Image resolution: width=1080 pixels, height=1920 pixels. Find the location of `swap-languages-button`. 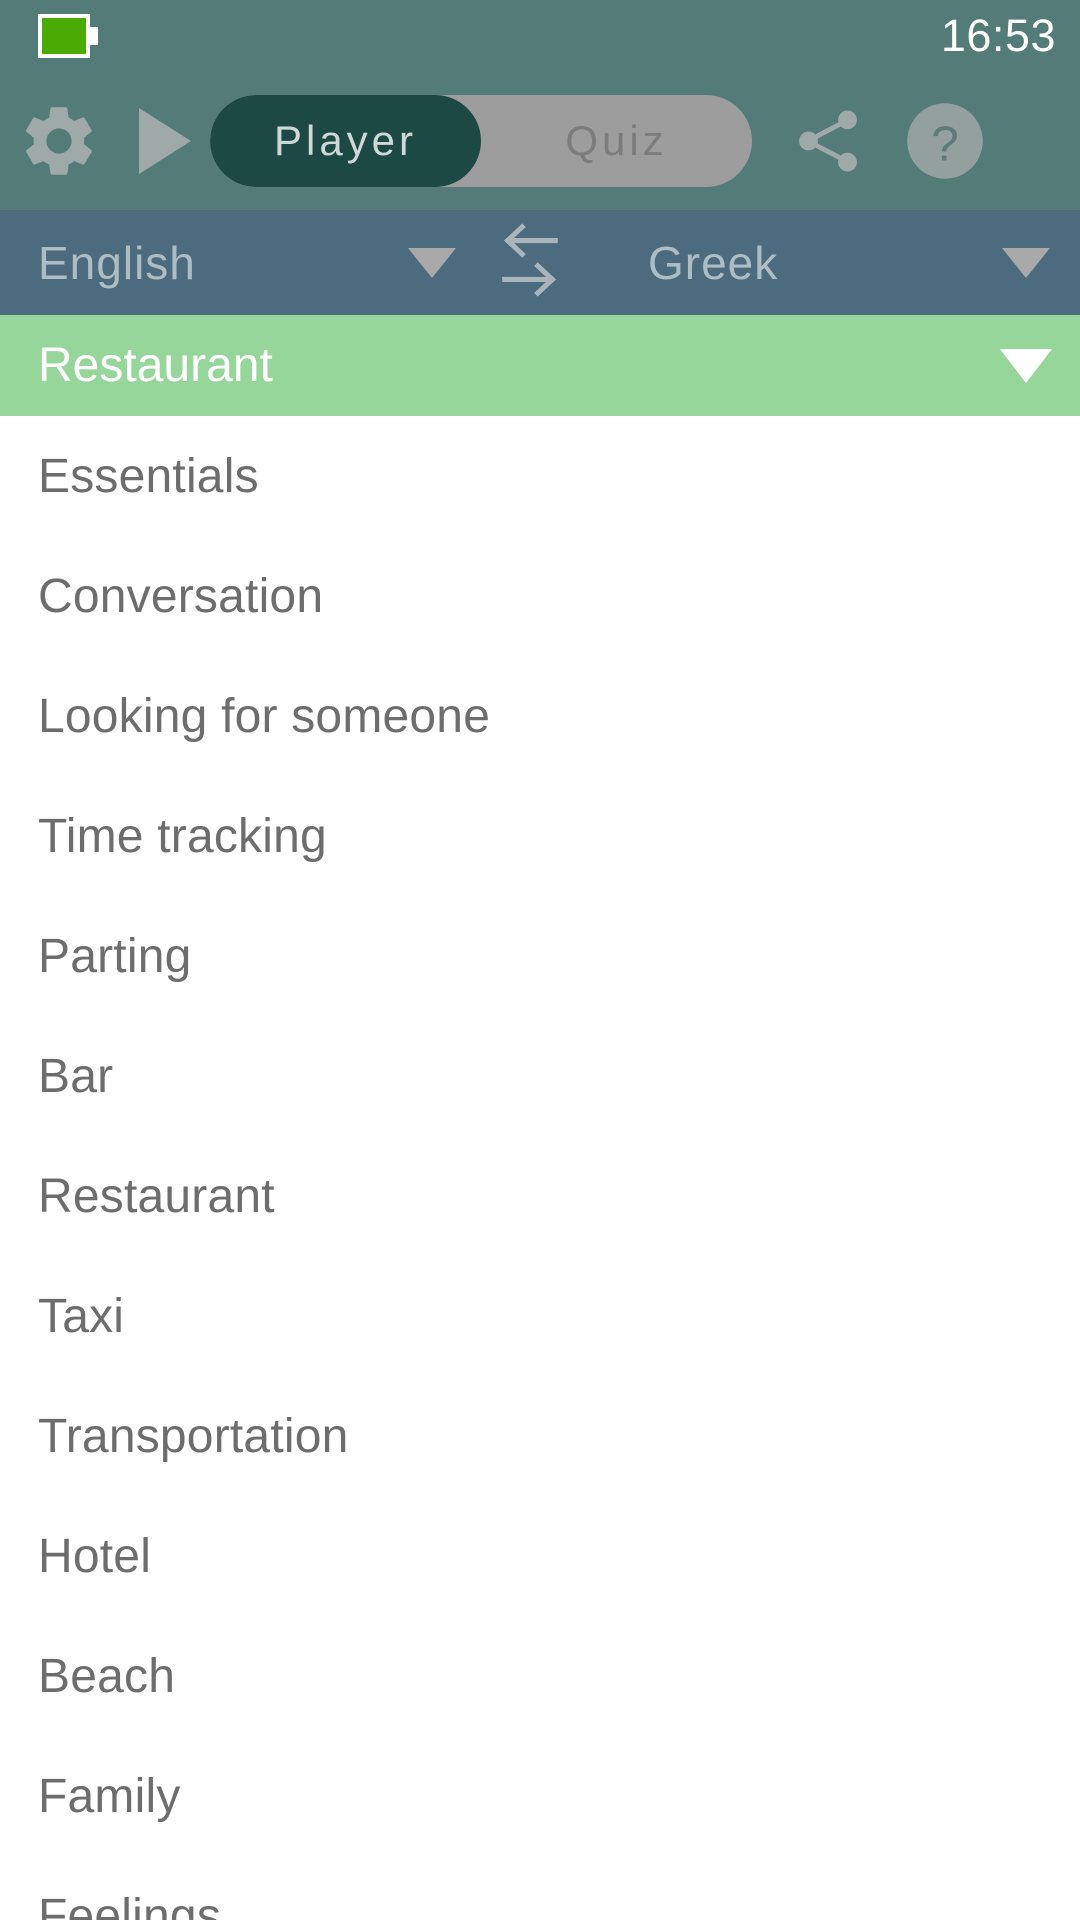

swap-languages-button is located at coordinates (530, 262).